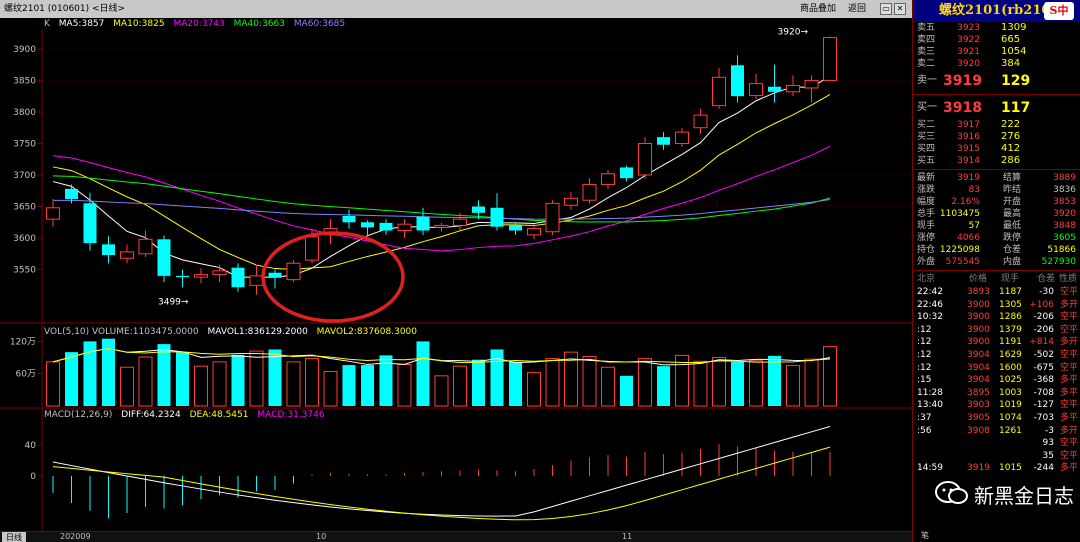 Image resolution: width=1080 pixels, height=542 pixels. Describe the element at coordinates (978, 405) in the screenshot. I see `tick-price: 3903` at that location.